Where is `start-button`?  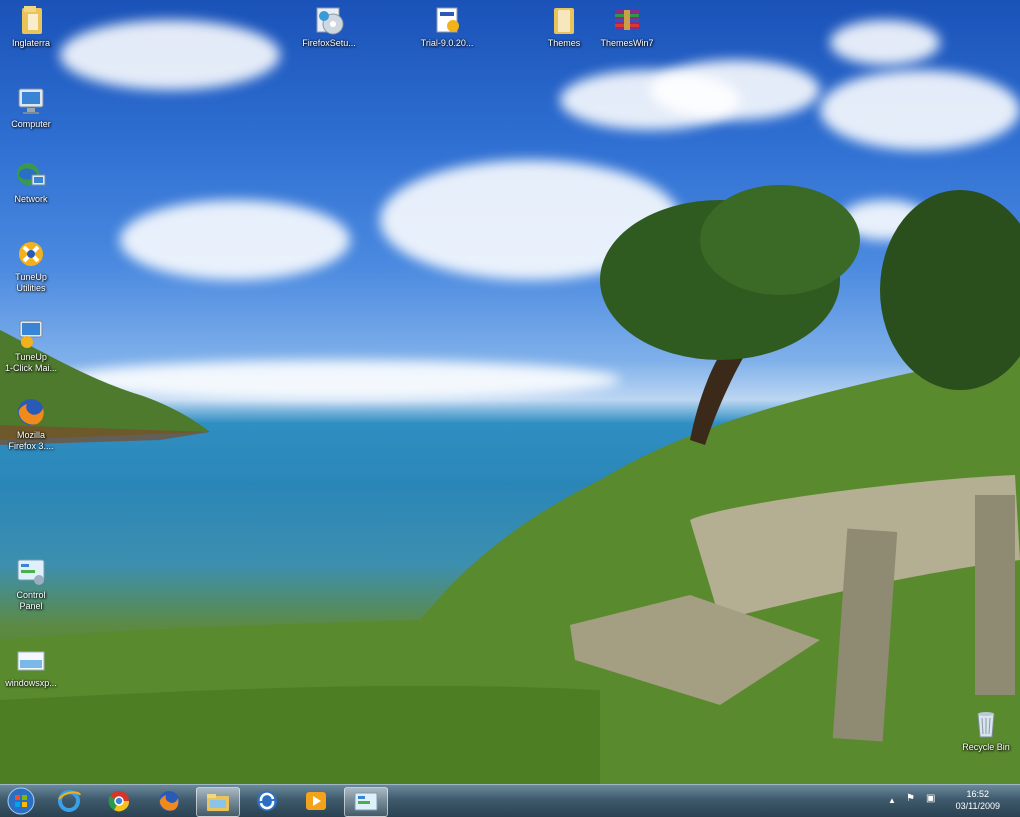
start-button is located at coordinates (21, 801).